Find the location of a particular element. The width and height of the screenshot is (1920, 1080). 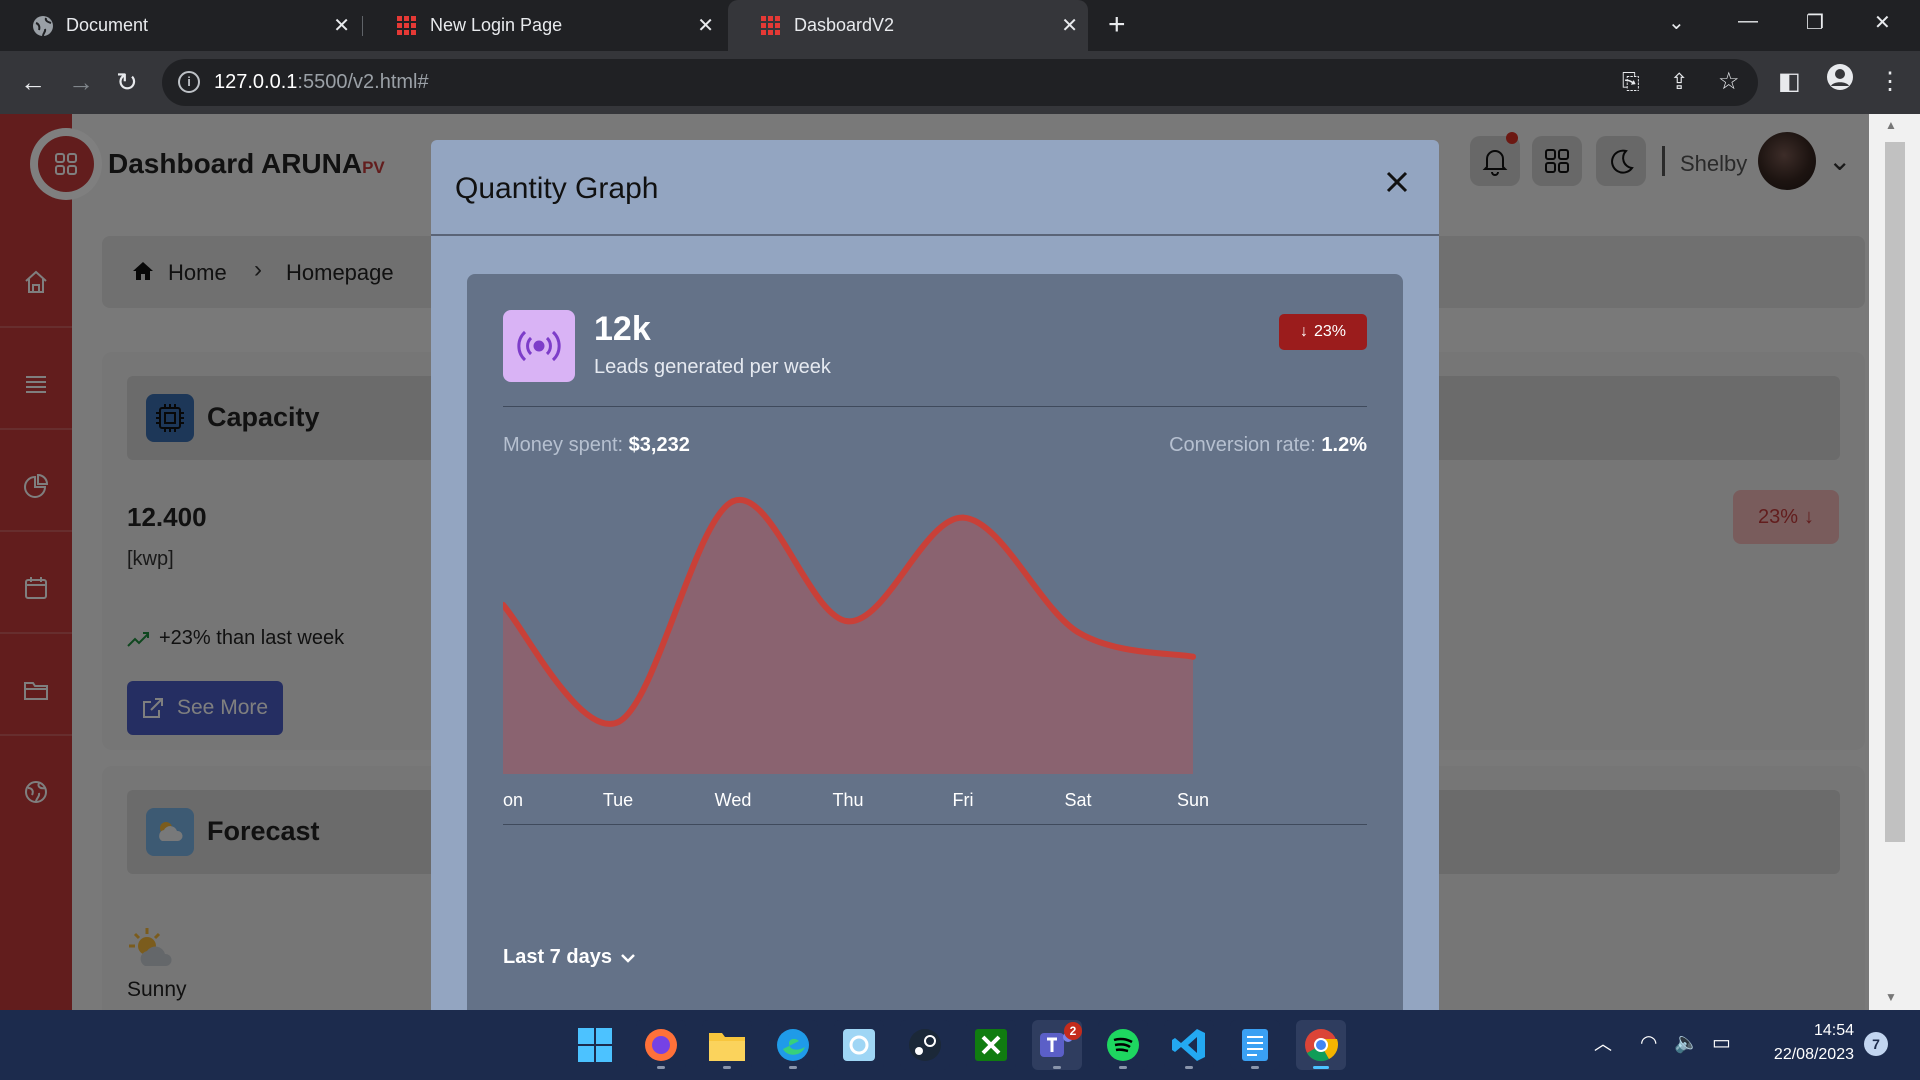

date-range-dropdown: Last 7 days is located at coordinates (569, 957).